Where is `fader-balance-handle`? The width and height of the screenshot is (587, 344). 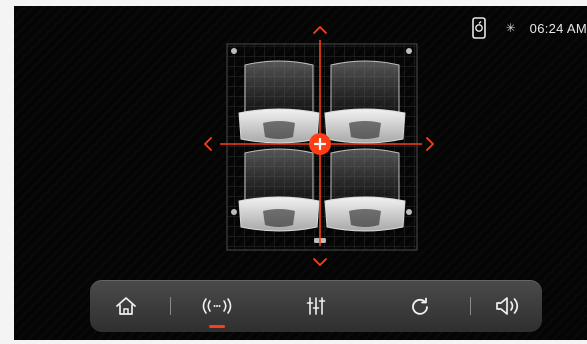 fader-balance-handle is located at coordinates (320, 144).